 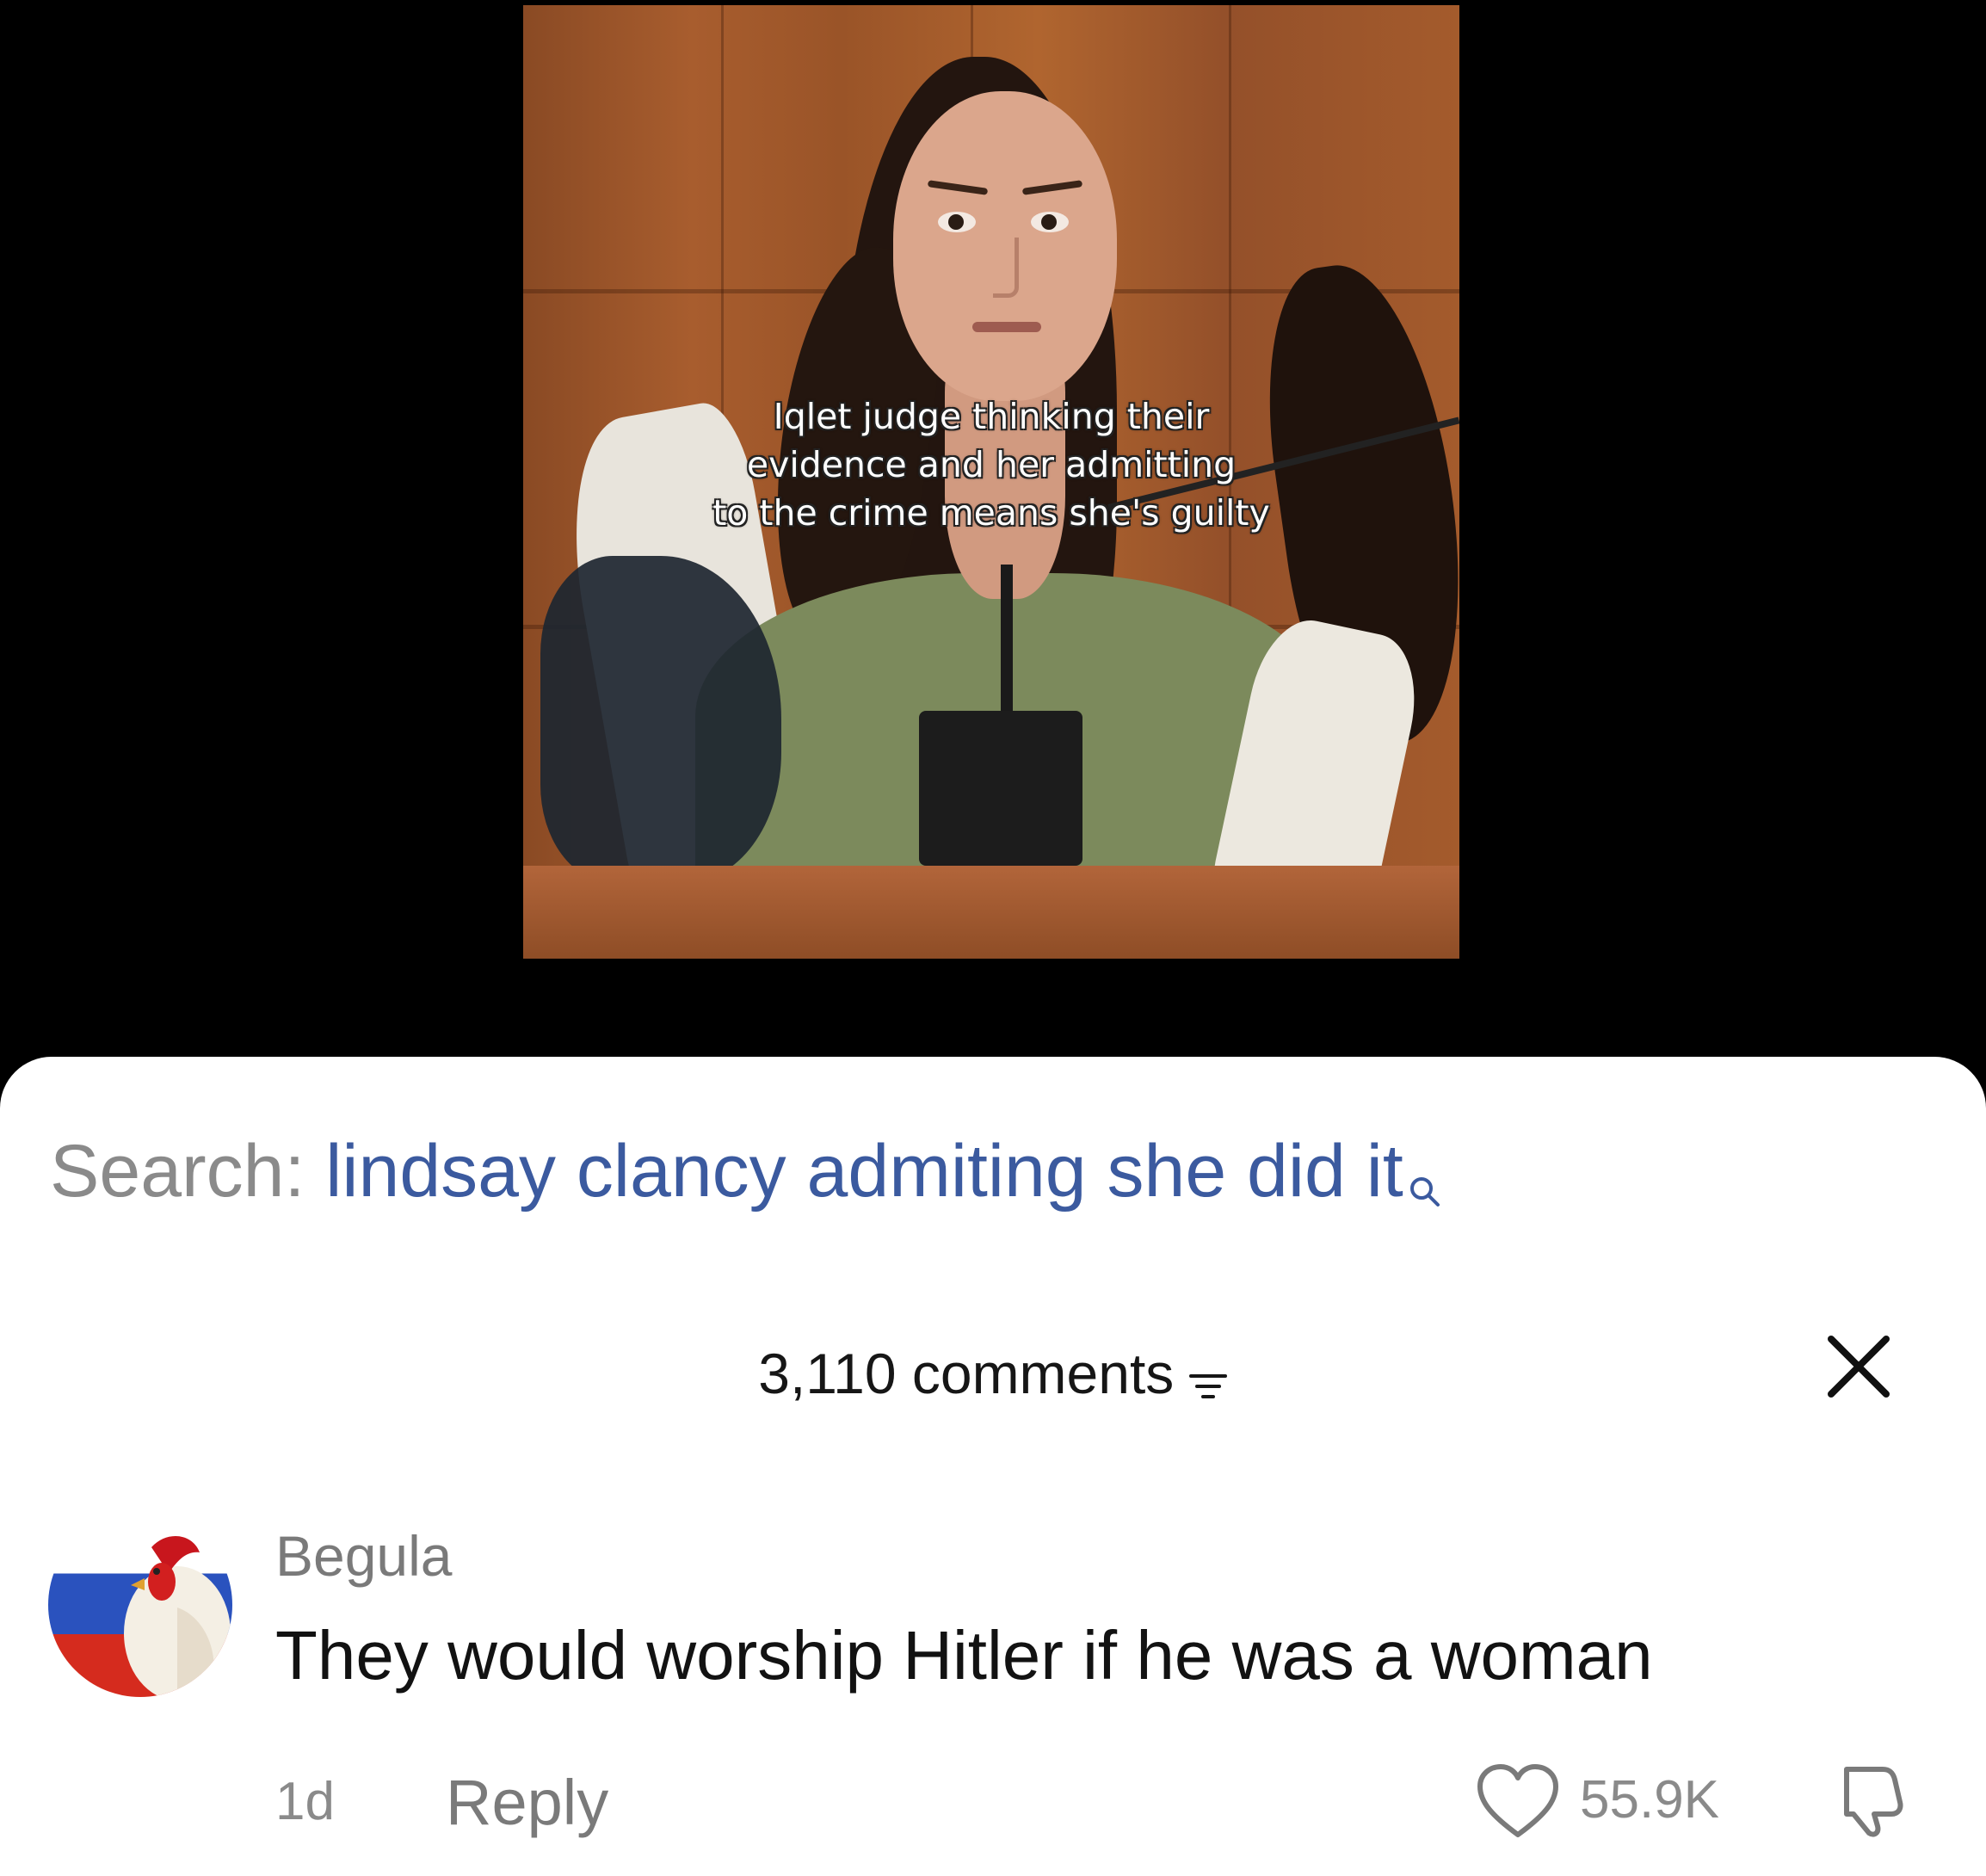 I want to click on comments-header: 3,110 comments, so click(x=993, y=1373).